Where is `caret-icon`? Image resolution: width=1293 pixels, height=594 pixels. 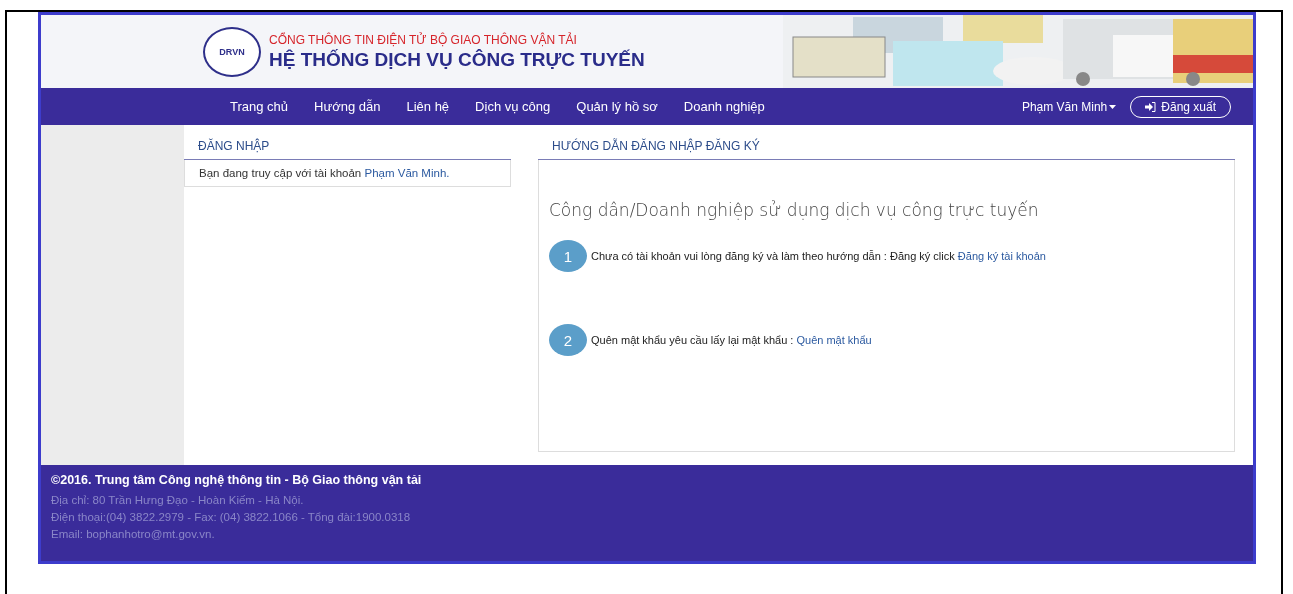
caret-icon is located at coordinates (1113, 106).